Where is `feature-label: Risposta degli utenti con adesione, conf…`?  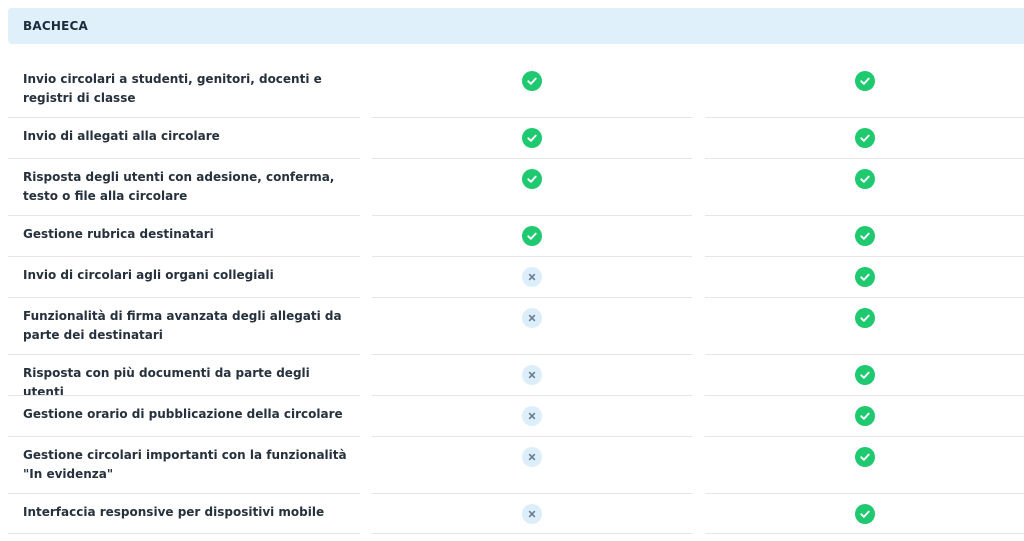
feature-label: Risposta degli utenti con adesione, conf… is located at coordinates (179, 186).